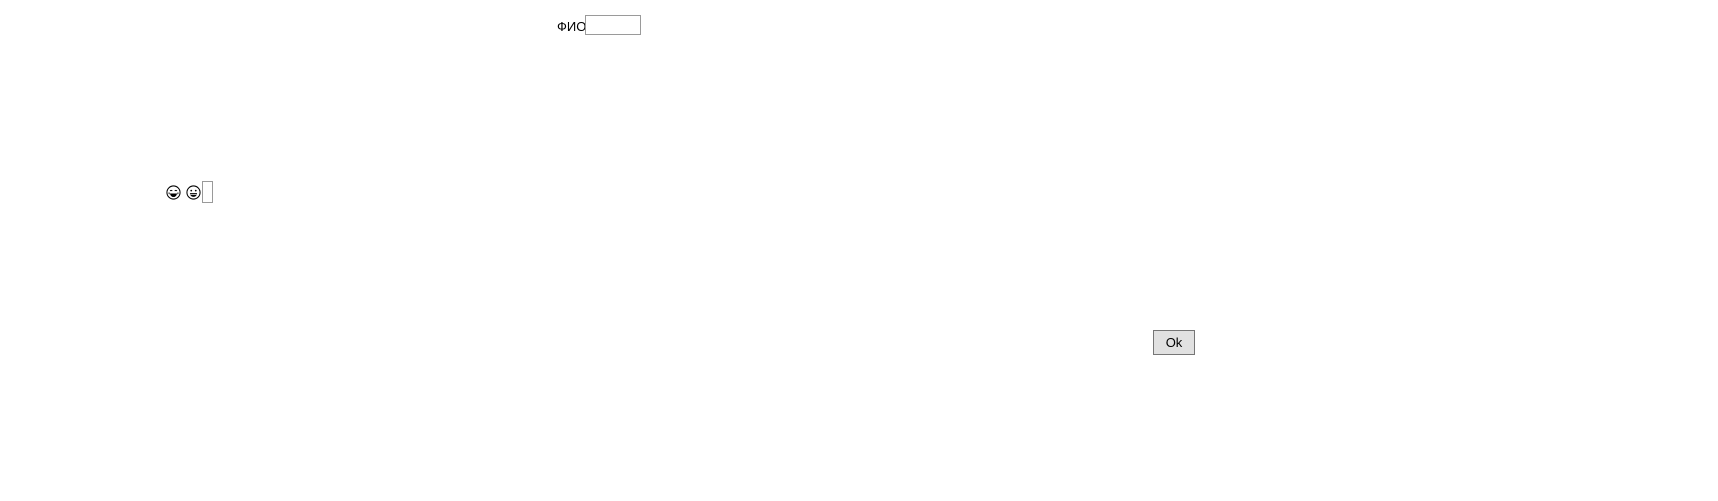 Image resolution: width=1718 pixels, height=501 pixels. Describe the element at coordinates (207, 192) in the screenshot. I see `emoji-input` at that location.